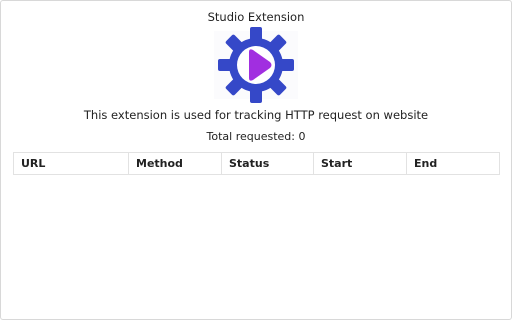 Image resolution: width=512 pixels, height=320 pixels. What do you see at coordinates (256, 136) in the screenshot?
I see `total-requested: Total requested: 0` at bounding box center [256, 136].